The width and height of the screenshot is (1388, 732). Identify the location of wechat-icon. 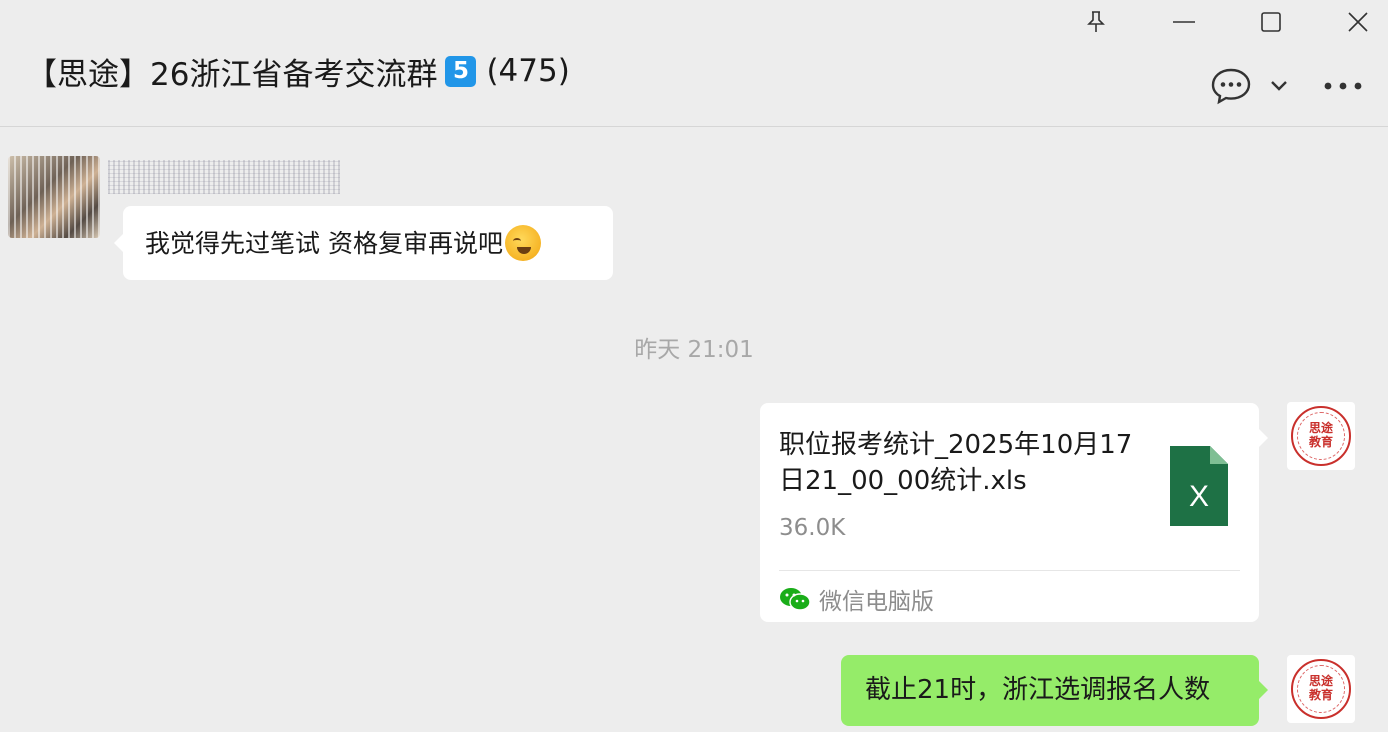
(795, 599).